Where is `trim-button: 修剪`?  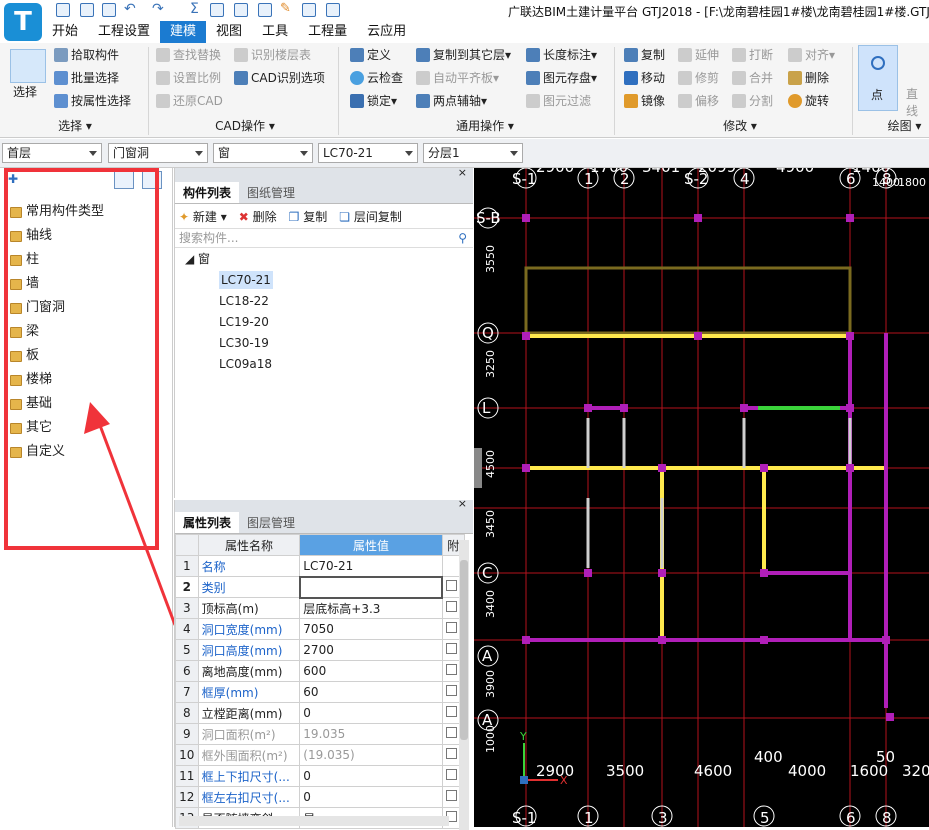
trim-button: 修剪 is located at coordinates (698, 78).